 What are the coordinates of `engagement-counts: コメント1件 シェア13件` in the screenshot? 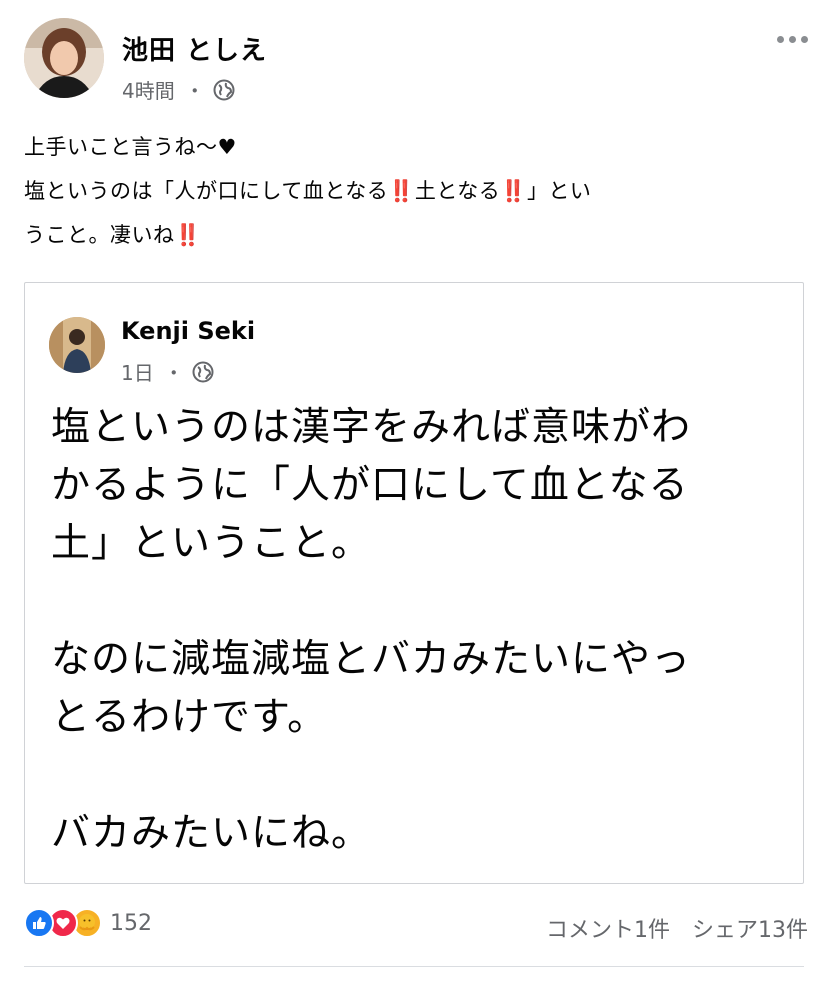 It's located at (677, 928).